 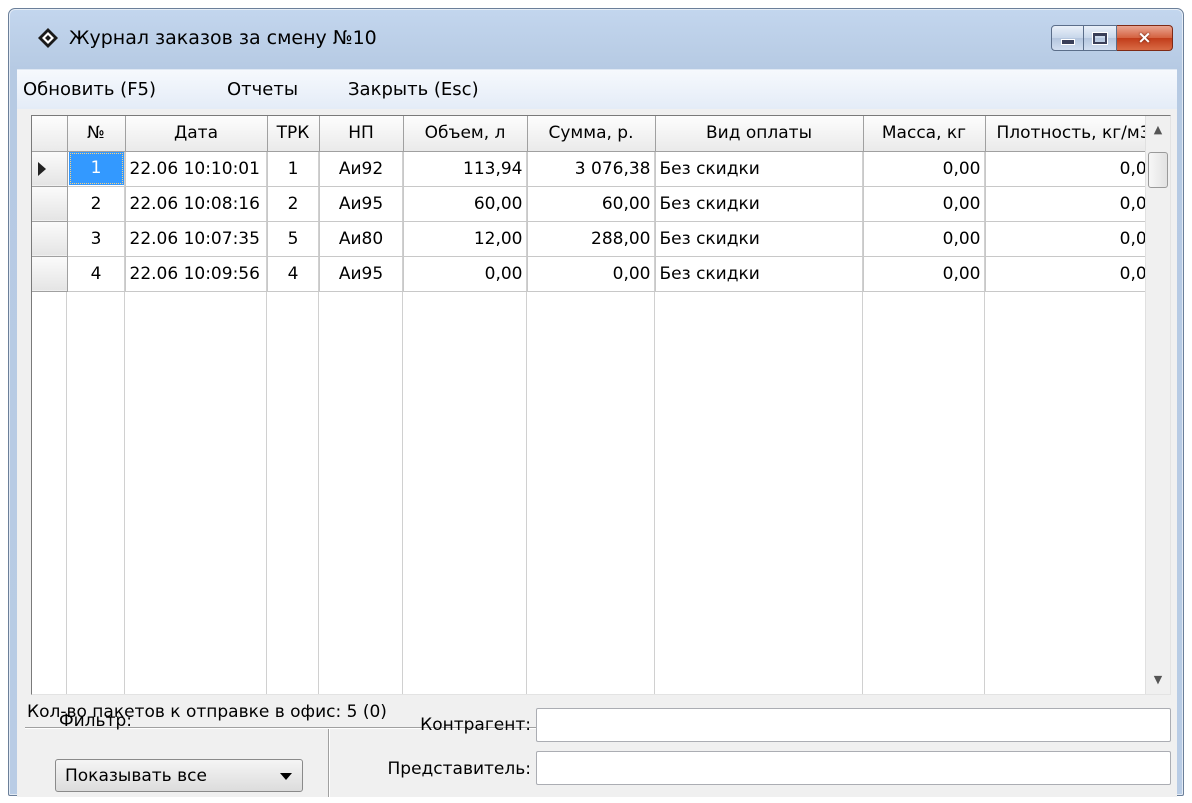 What do you see at coordinates (196, 204) in the screenshot?
I see `cell-date: 22.06 10:08:16` at bounding box center [196, 204].